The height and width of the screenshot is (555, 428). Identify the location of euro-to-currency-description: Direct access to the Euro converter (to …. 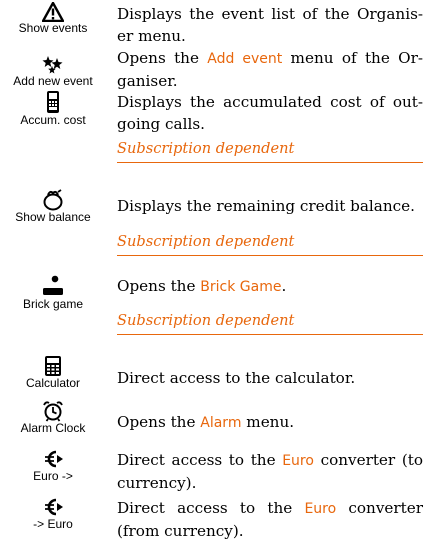
(270, 471).